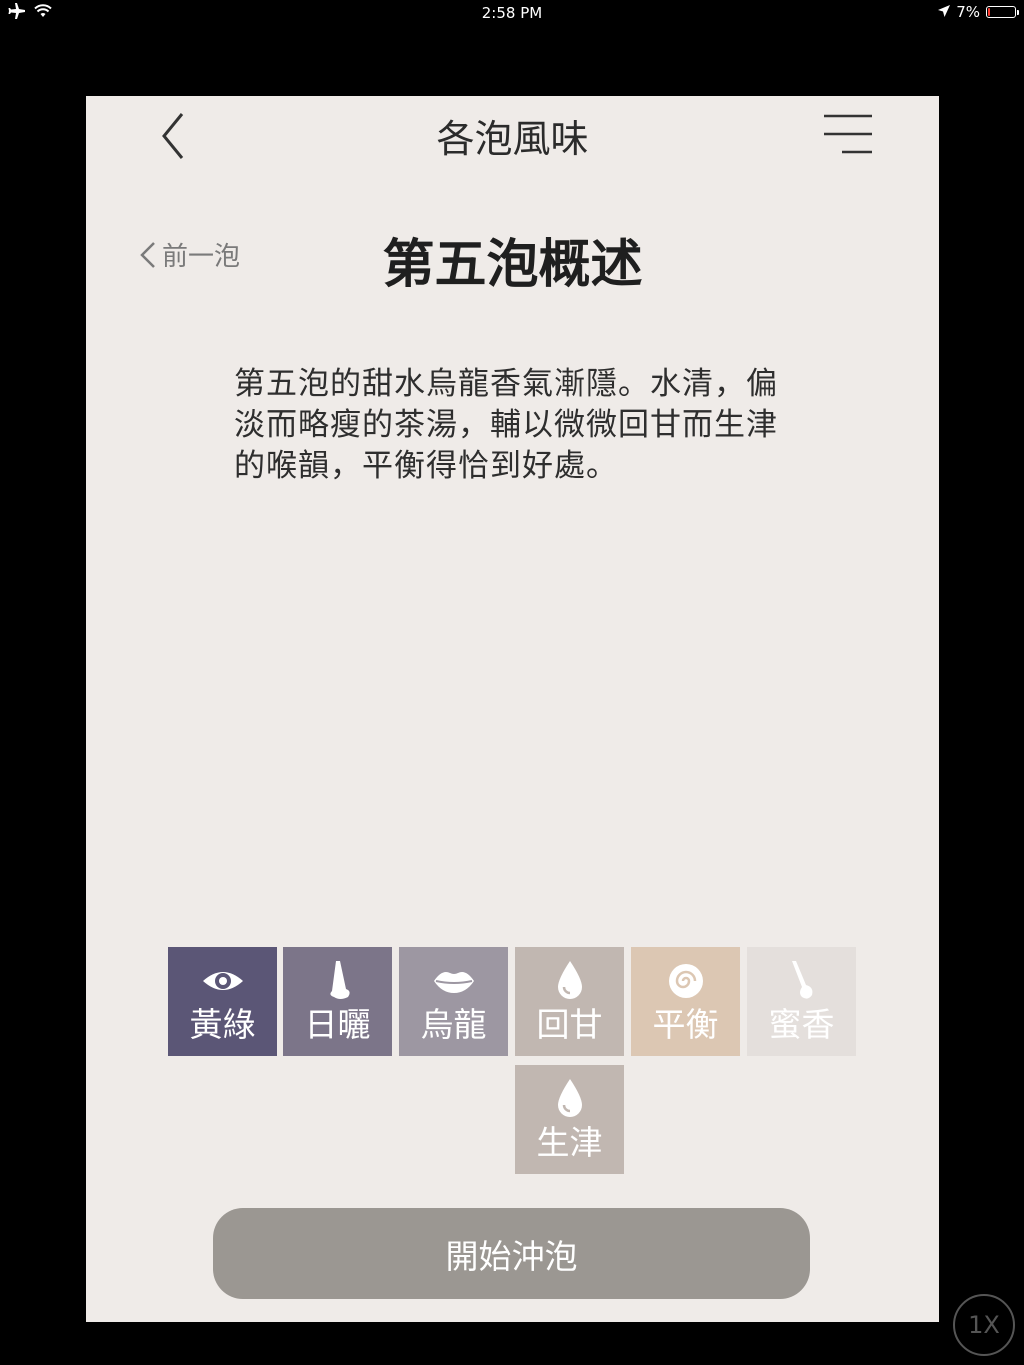  I want to click on flavor-tile-aftertaste: 回甘, so click(569, 1001).